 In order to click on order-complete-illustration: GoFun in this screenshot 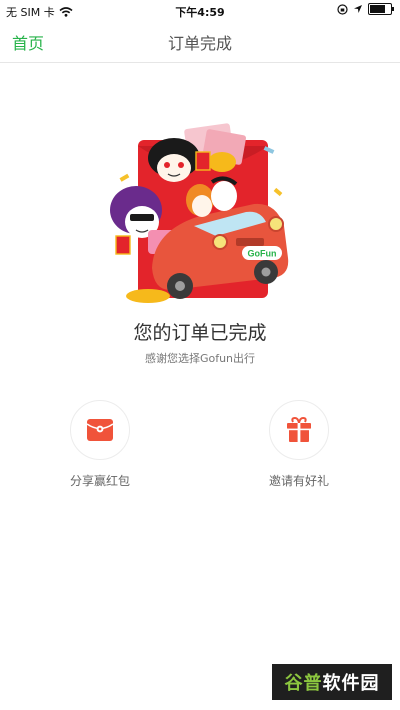, I will do `click(199, 213)`.